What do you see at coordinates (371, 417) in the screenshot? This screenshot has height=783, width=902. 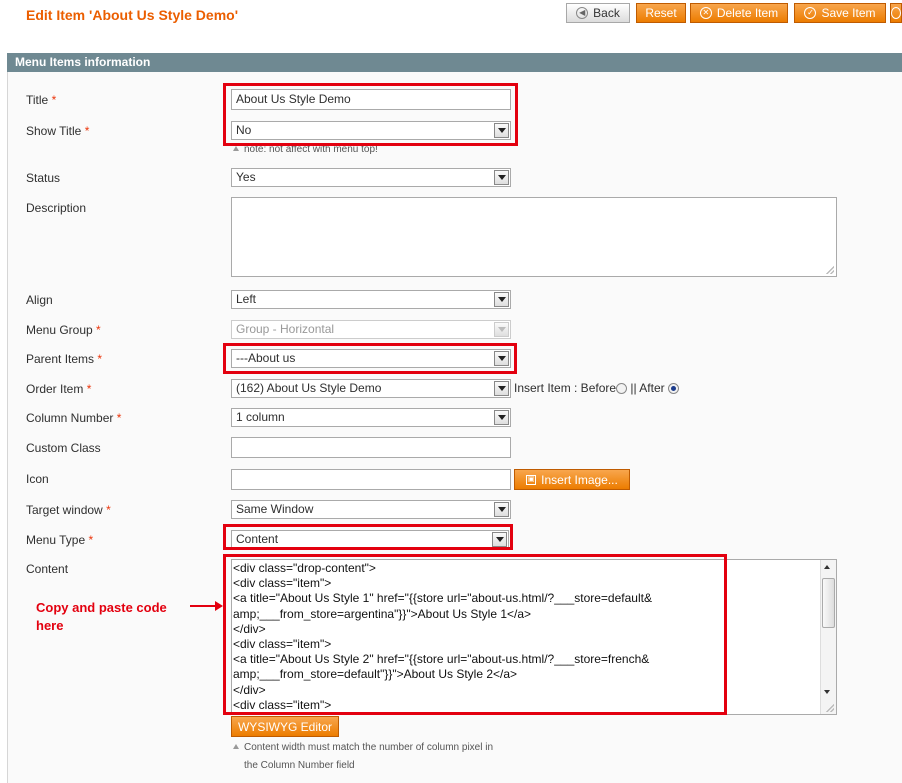 I see `column-number-select: 1 column` at bounding box center [371, 417].